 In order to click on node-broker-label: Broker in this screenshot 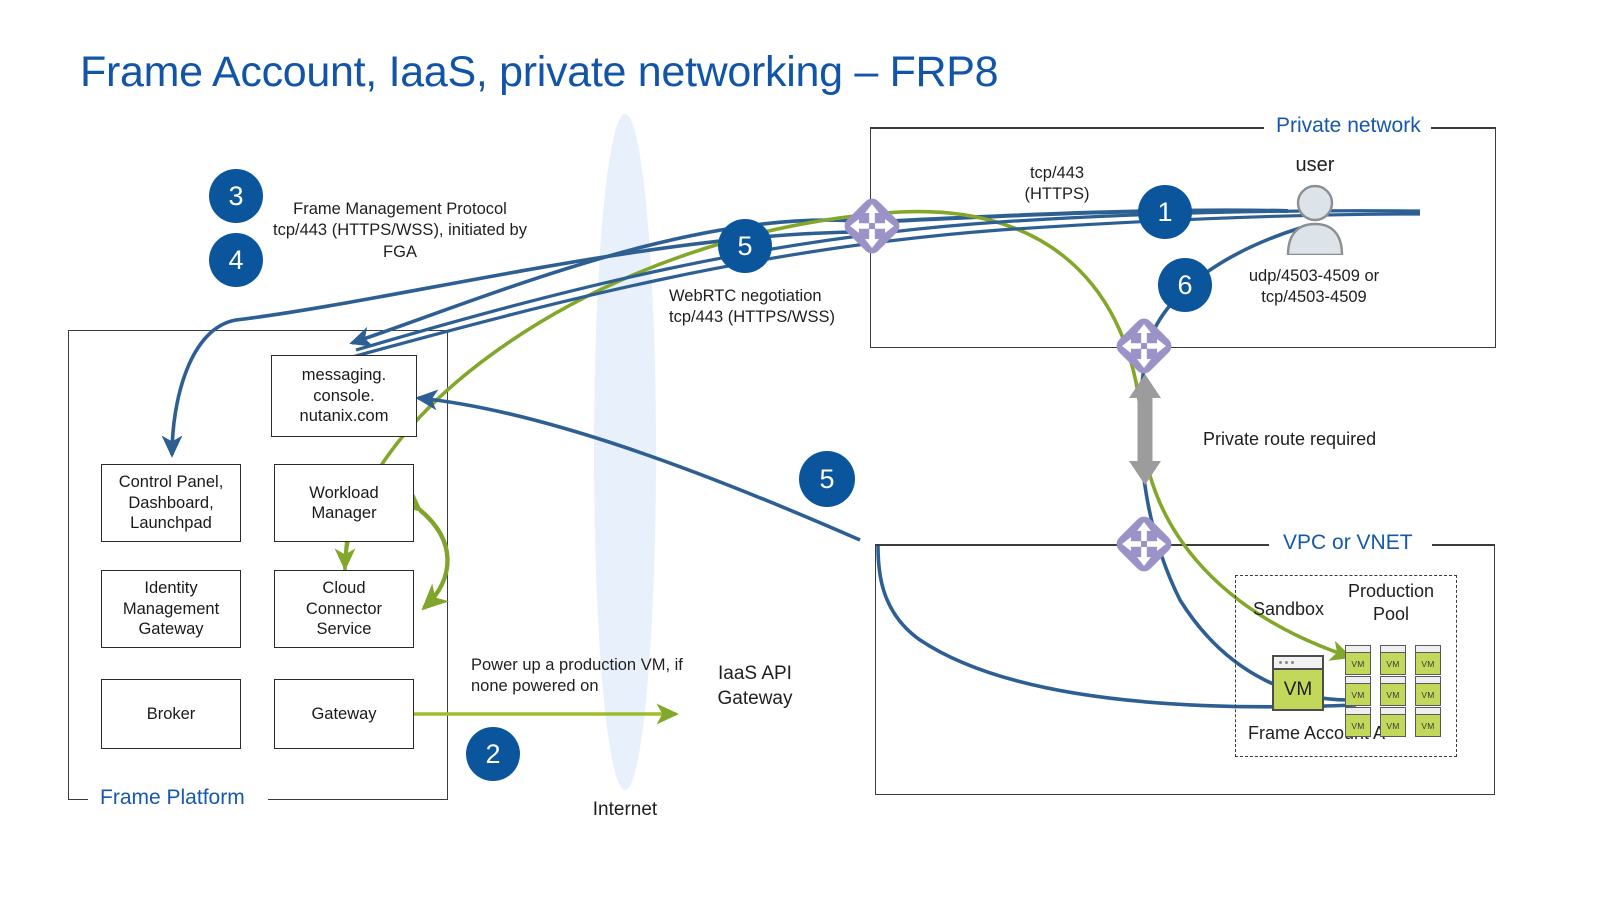, I will do `click(171, 713)`.